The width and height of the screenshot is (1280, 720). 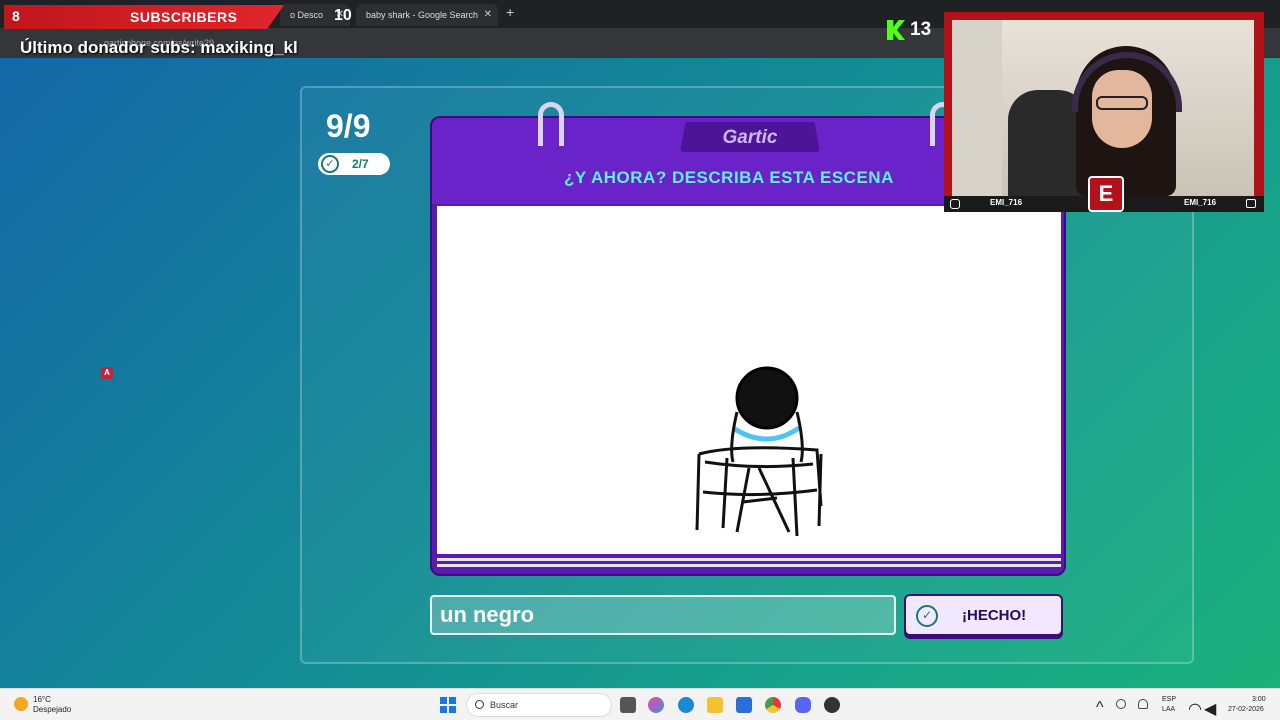 I want to click on clock-date: 27-02-2026, so click(x=1246, y=709).